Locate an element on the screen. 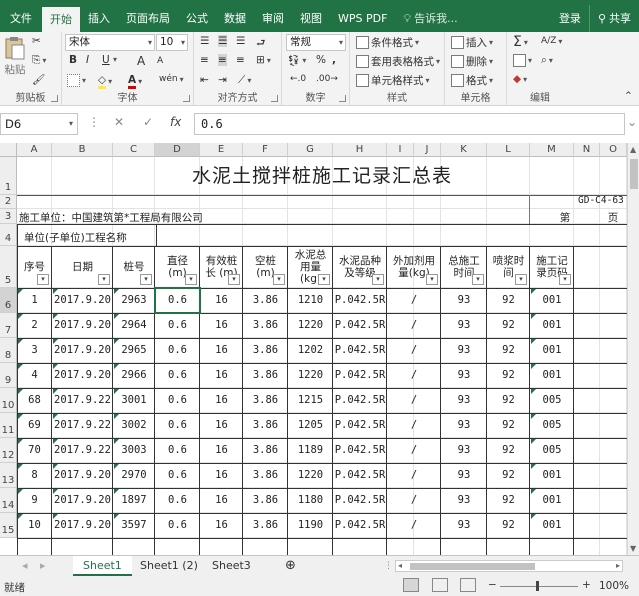 This screenshot has height=596, width=639. paste-button: 粘贴 is located at coordinates (15, 56).